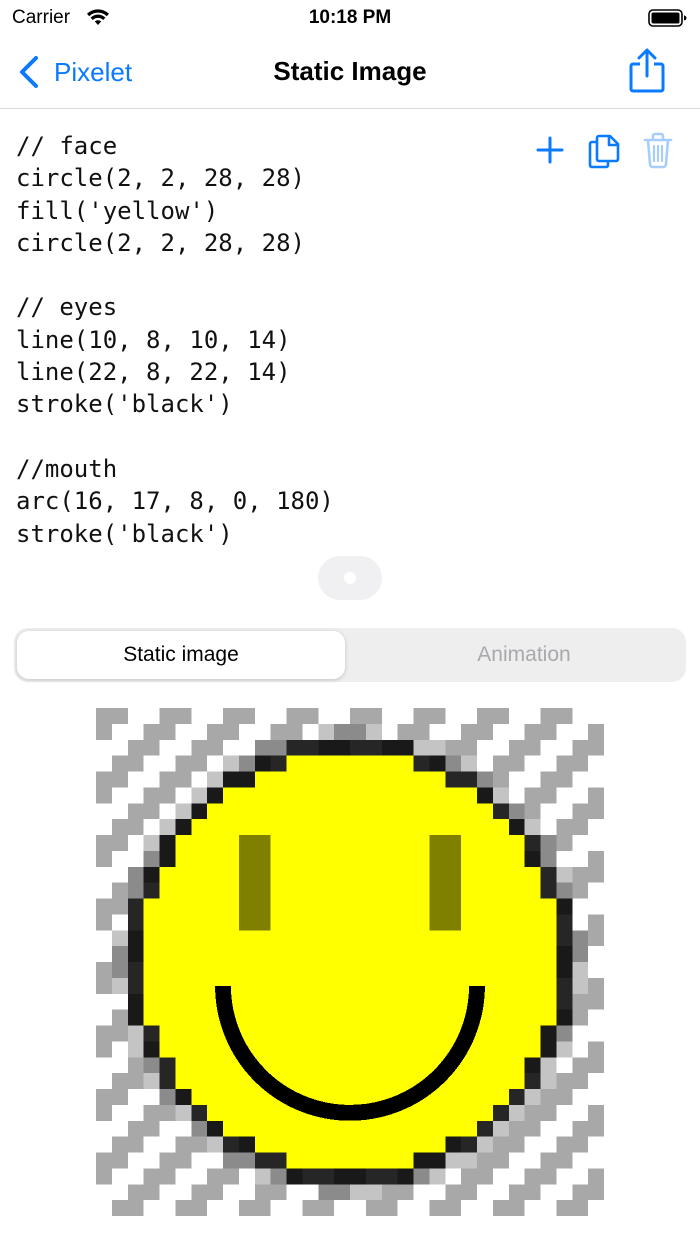 The height and width of the screenshot is (1244, 700). What do you see at coordinates (524, 655) in the screenshot?
I see `segment-animation: Animation` at bounding box center [524, 655].